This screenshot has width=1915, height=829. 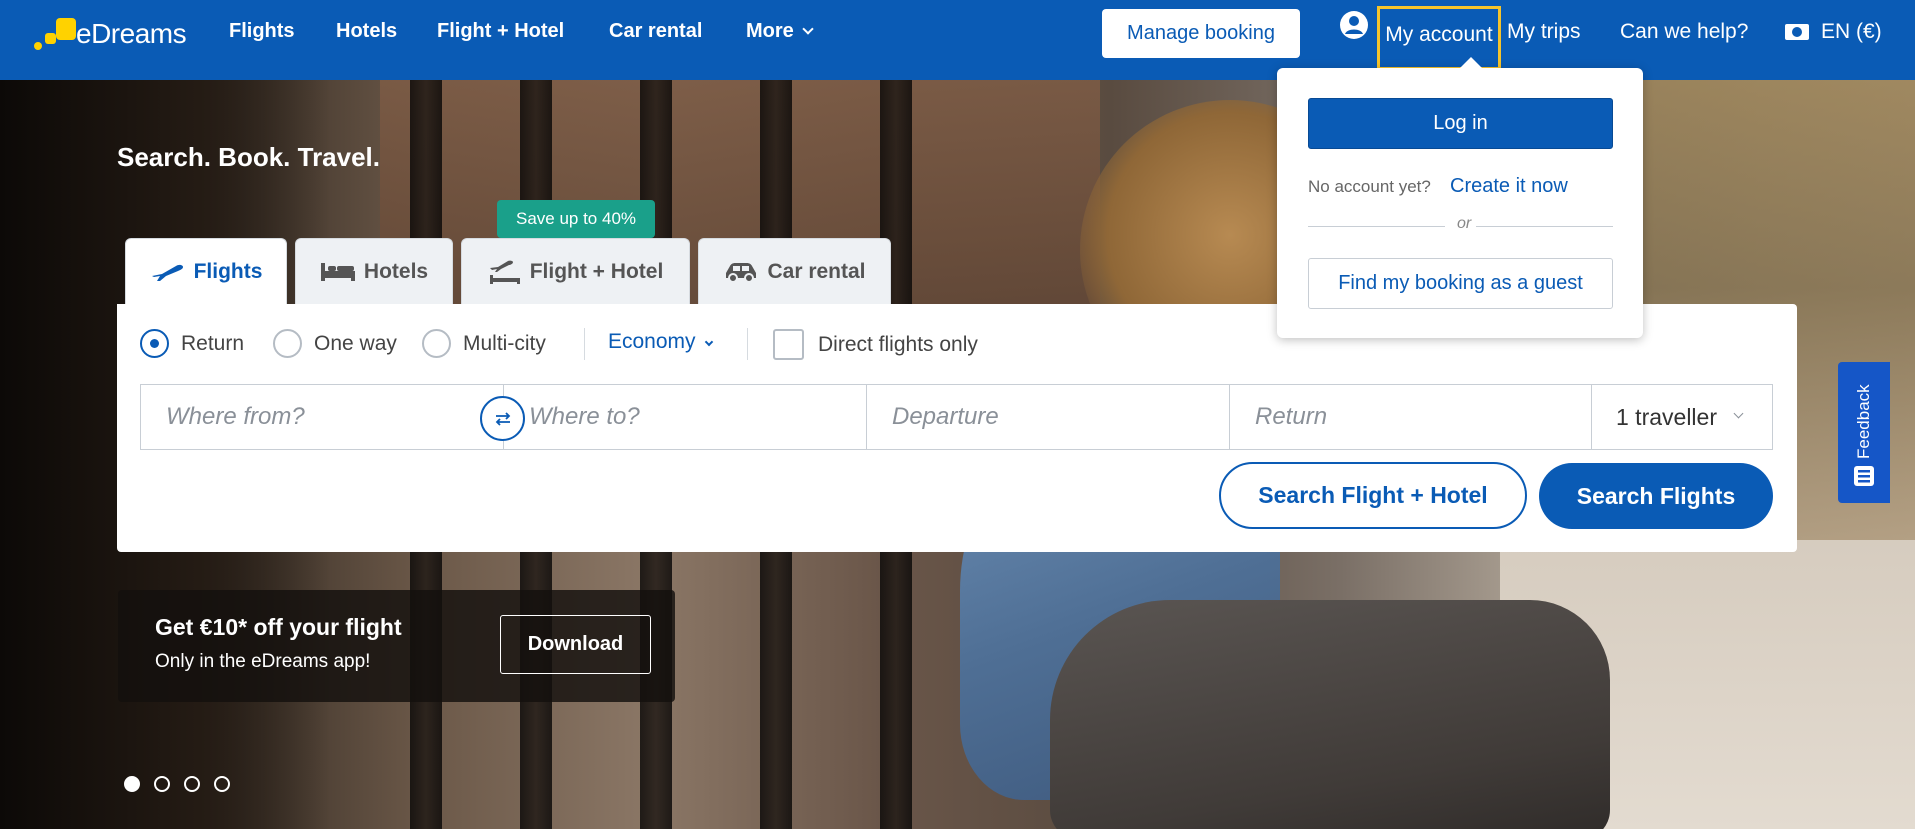 What do you see at coordinates (1373, 495) in the screenshot?
I see `search-flight-hotel-button: Search Flight + Hotel` at bounding box center [1373, 495].